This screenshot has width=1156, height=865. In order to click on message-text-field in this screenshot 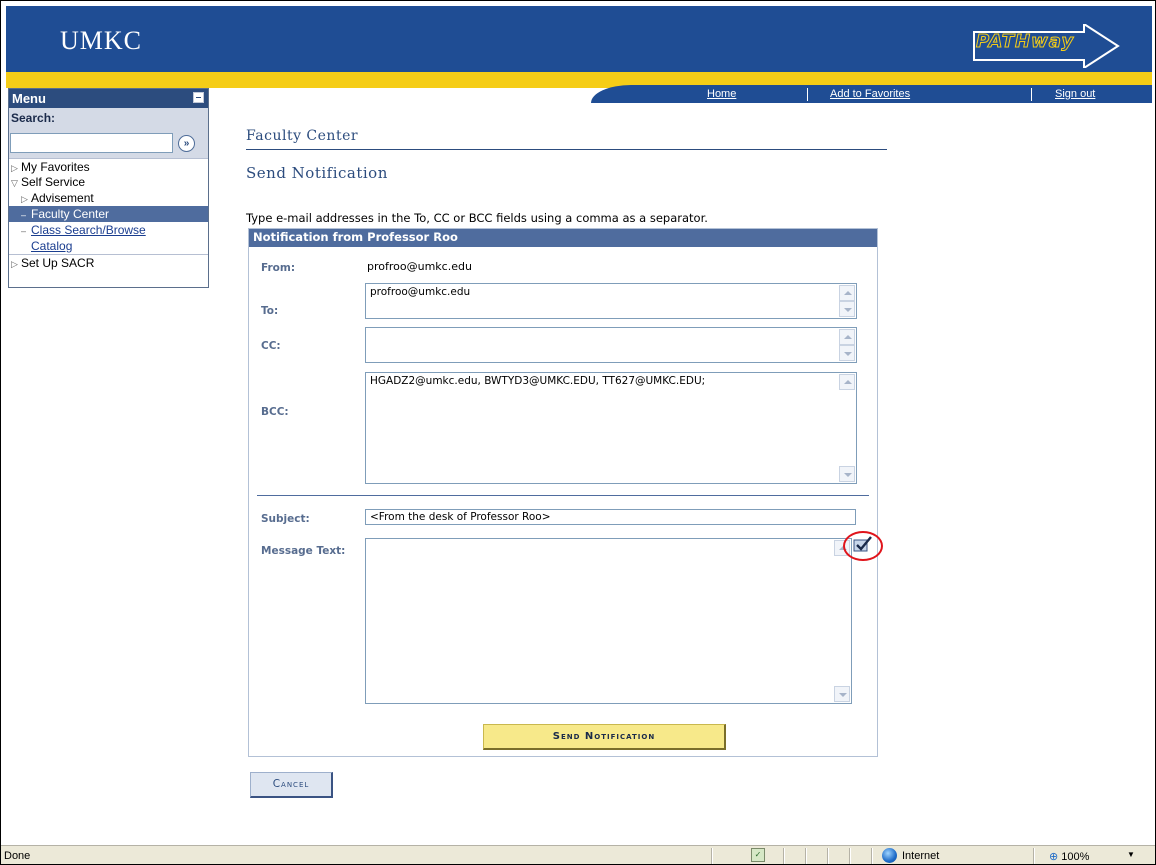, I will do `click(608, 621)`.